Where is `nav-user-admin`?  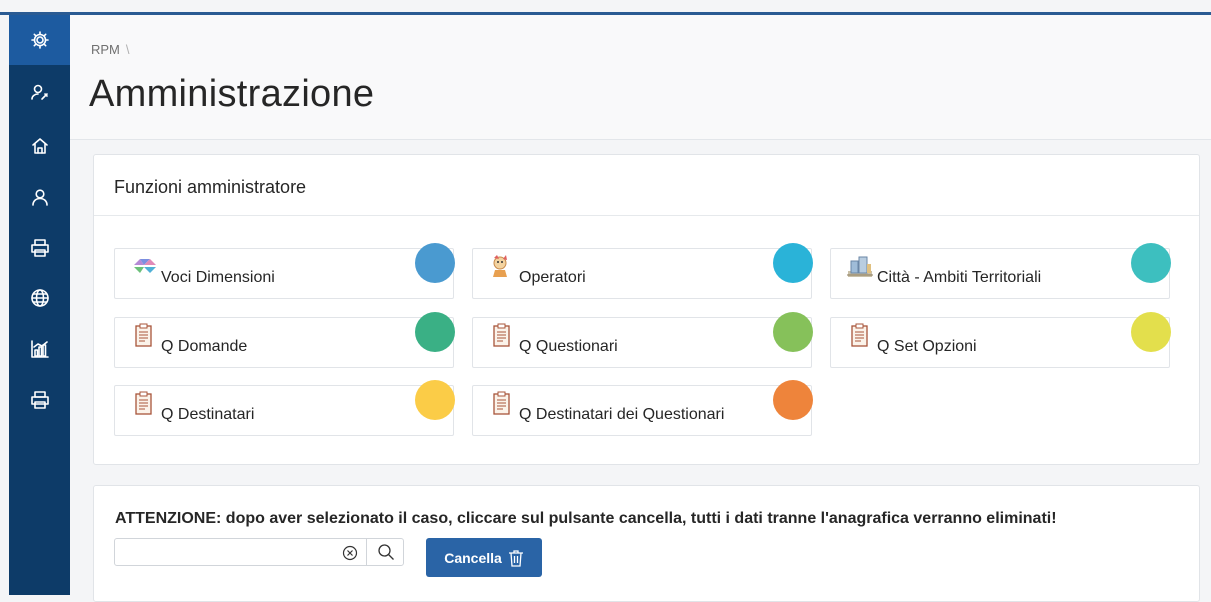
nav-user-admin is located at coordinates (39, 92).